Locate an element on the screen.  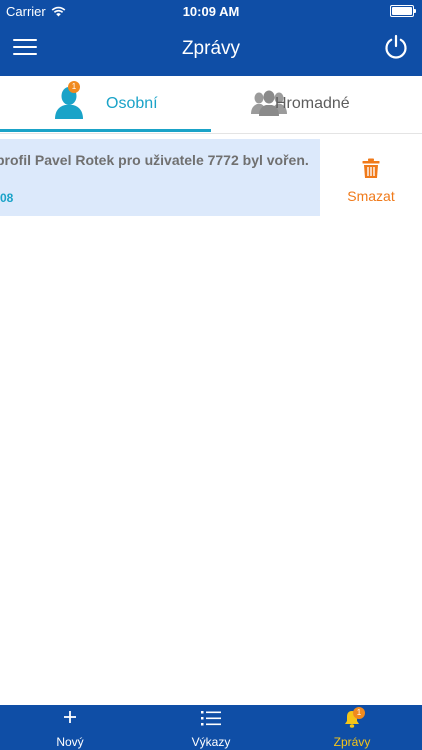
status-time: 10:09 AM is located at coordinates (211, 11).